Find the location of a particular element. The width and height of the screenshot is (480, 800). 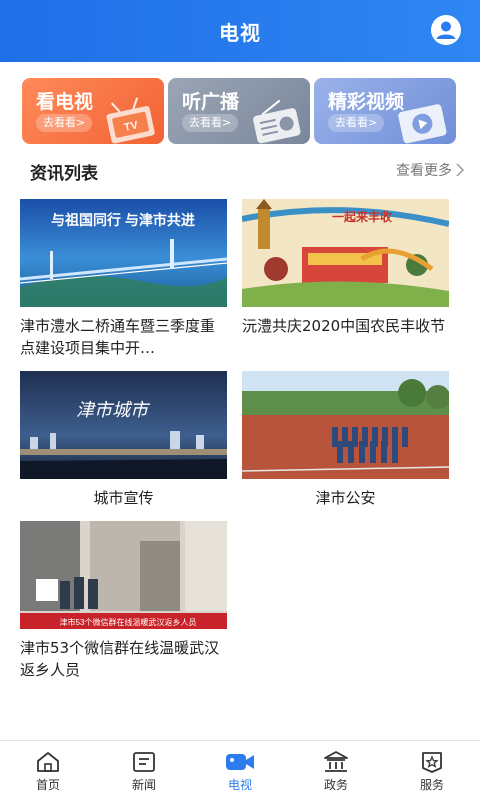

category-listen-radio: 听广播 去看看> is located at coordinates (239, 111).